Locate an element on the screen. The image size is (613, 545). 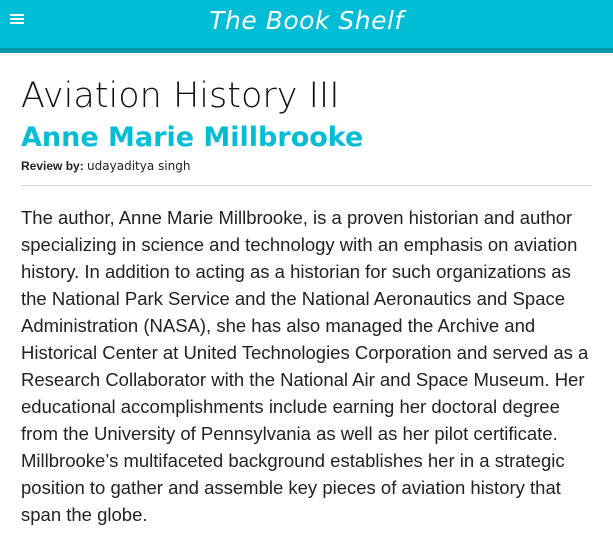
review-by-label: Review by: is located at coordinates (52, 166).